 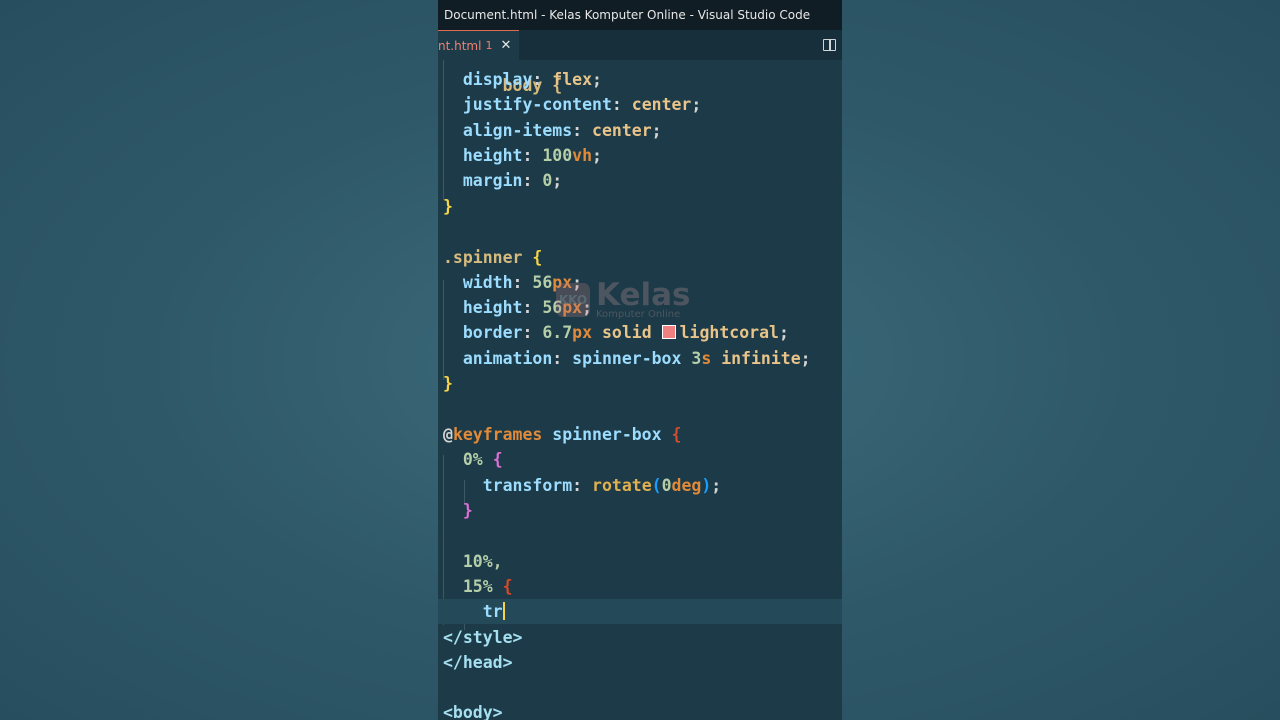 What do you see at coordinates (503, 611) in the screenshot?
I see `text-cursor` at bounding box center [503, 611].